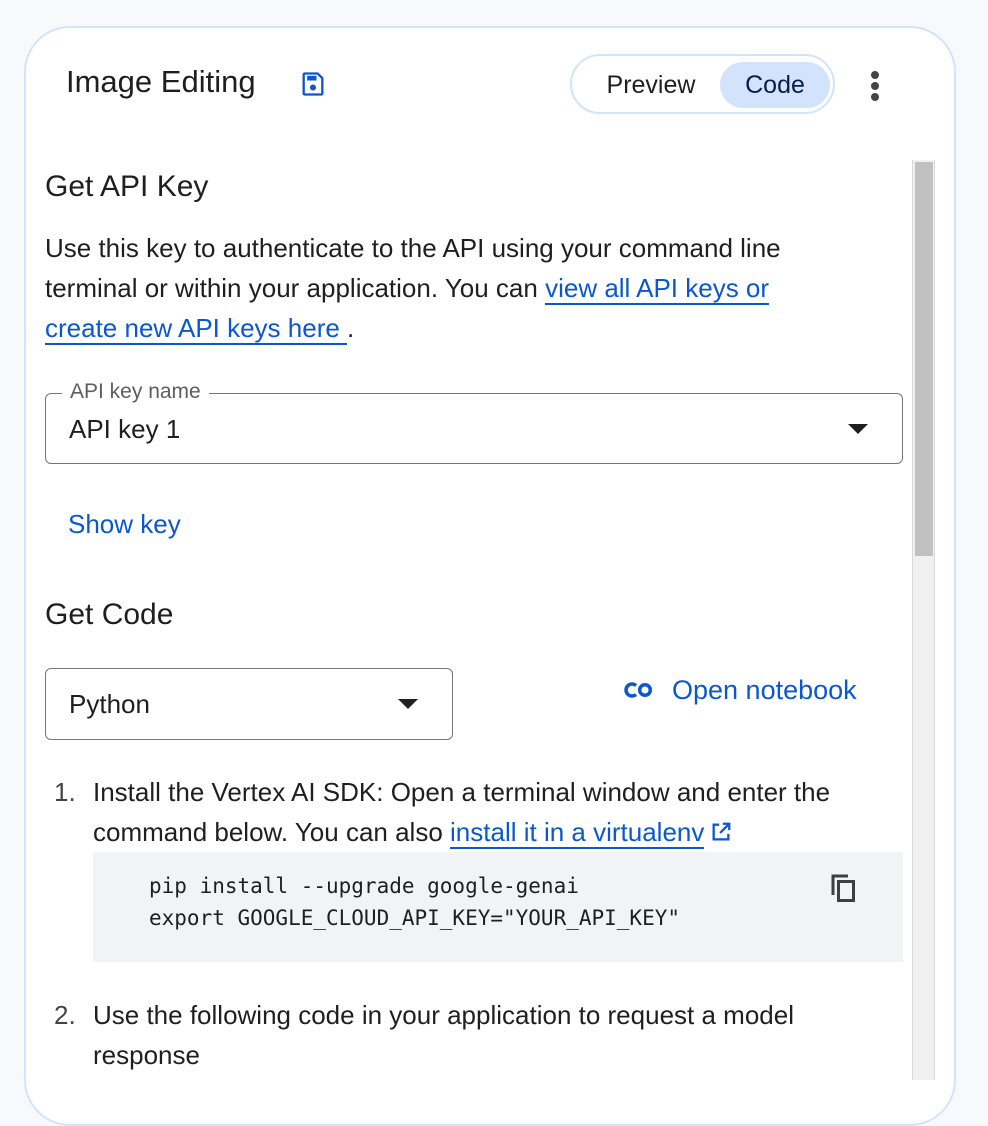  Describe the element at coordinates (196, 329) in the screenshot. I see `create-api-keys-link: create new API keys here` at that location.